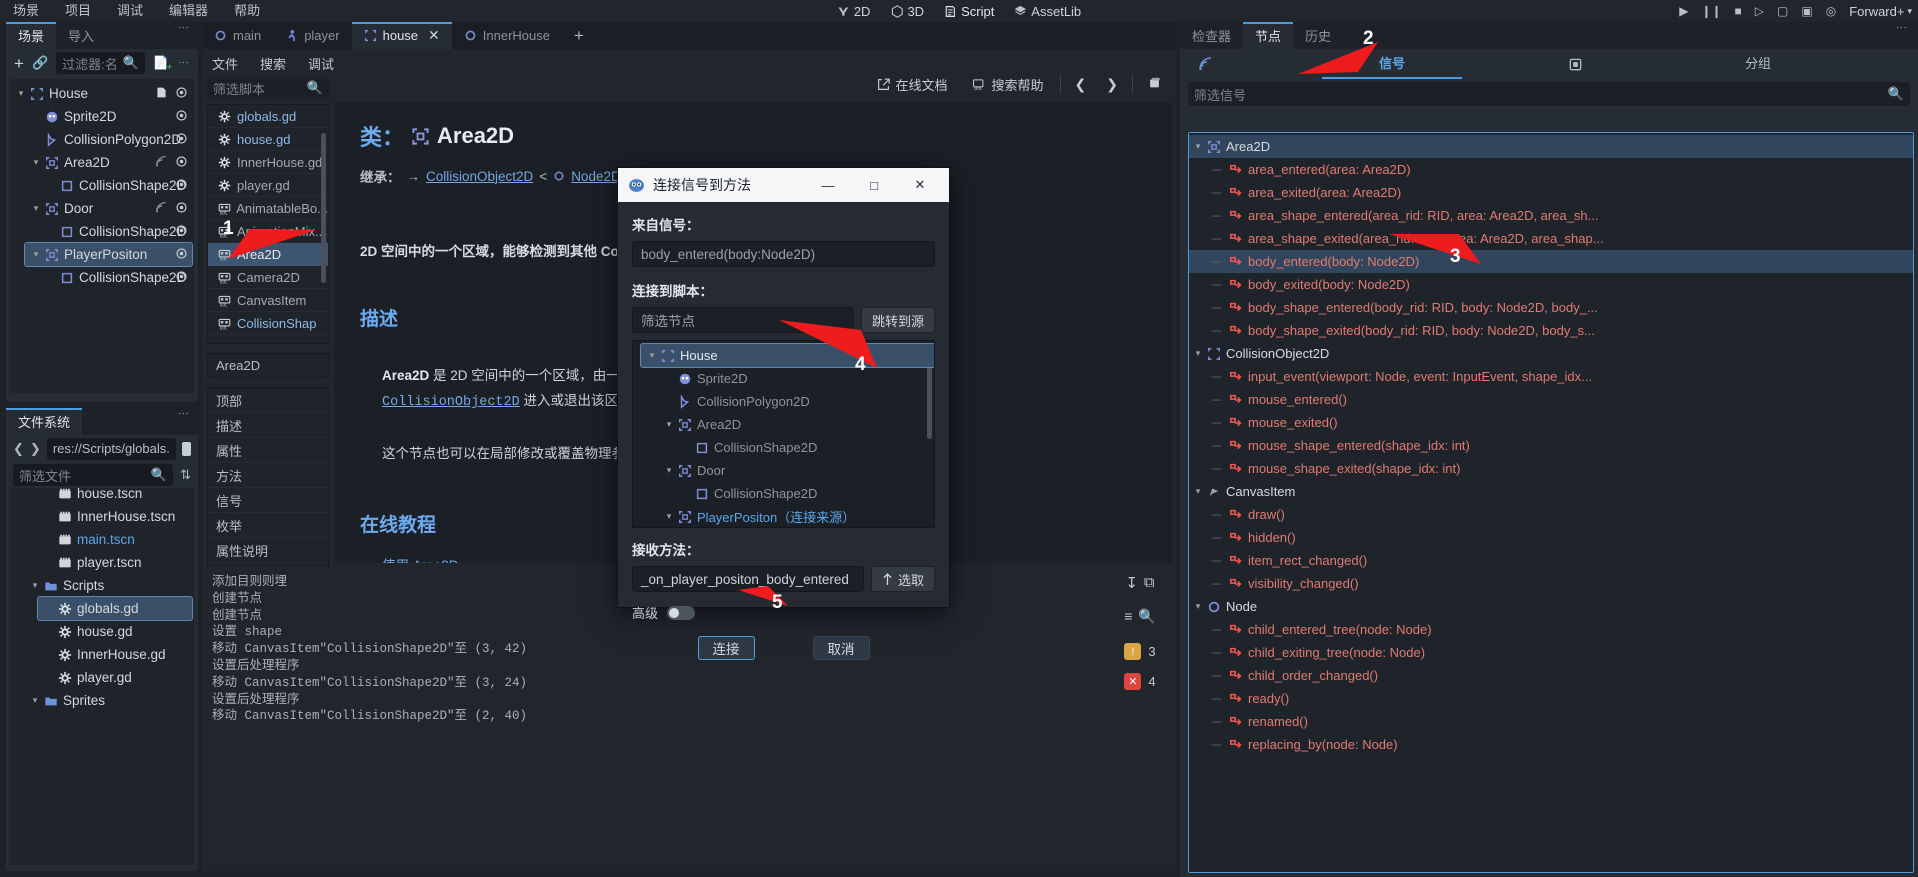 This screenshot has width=1918, height=877. Describe the element at coordinates (108, 208) in the screenshot. I see `scene-tree-row: ▾ Door` at that location.